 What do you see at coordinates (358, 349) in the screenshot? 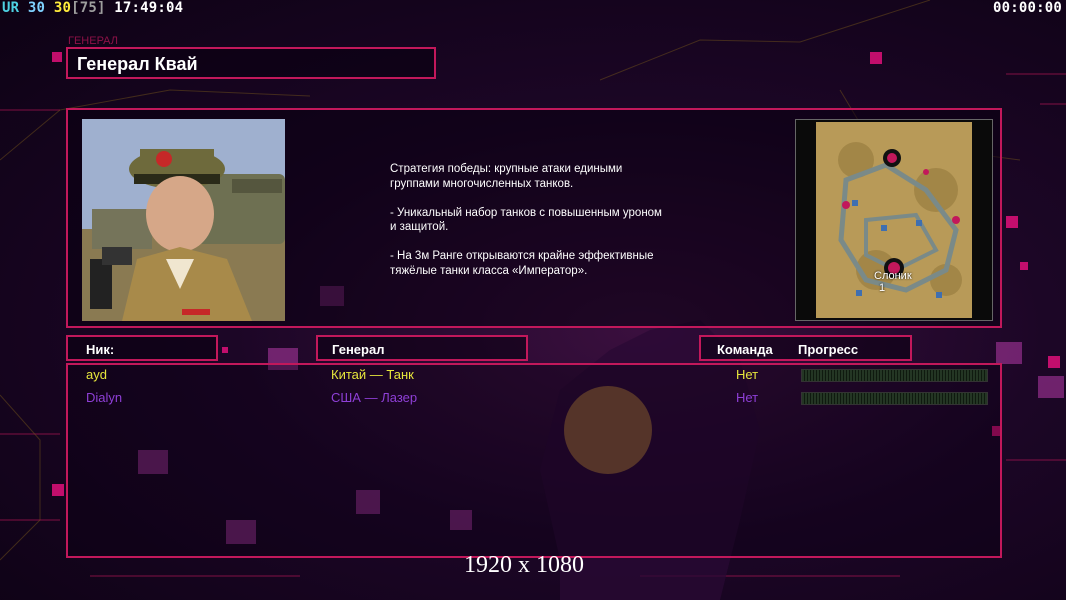
I see `general-header-label: Генерал` at bounding box center [358, 349].